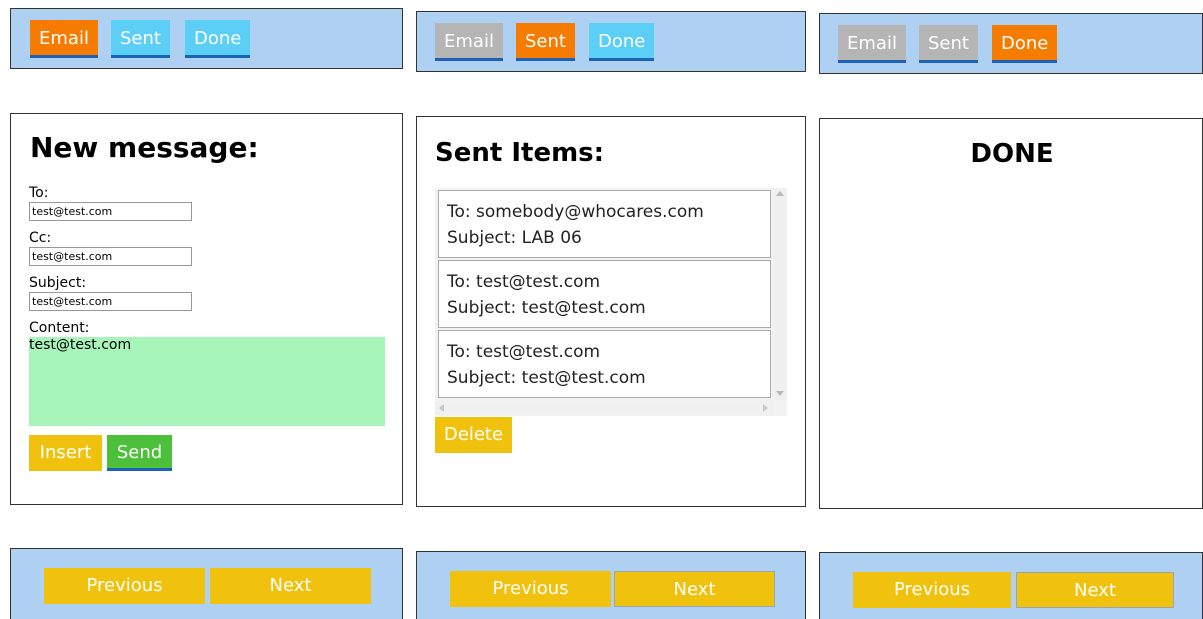  I want to click on item-subject: Subject: LAB 06, so click(514, 238).